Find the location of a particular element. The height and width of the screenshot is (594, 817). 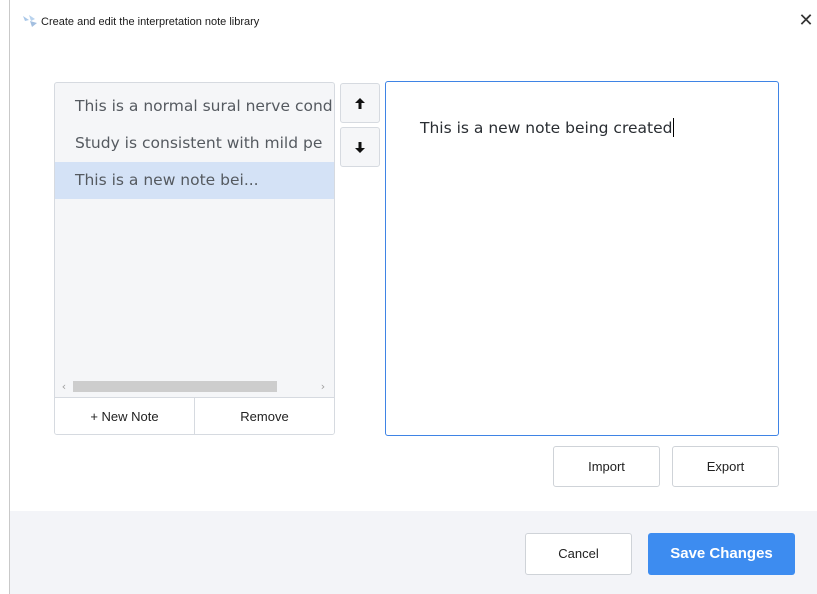

scroll-thumb is located at coordinates (175, 386).